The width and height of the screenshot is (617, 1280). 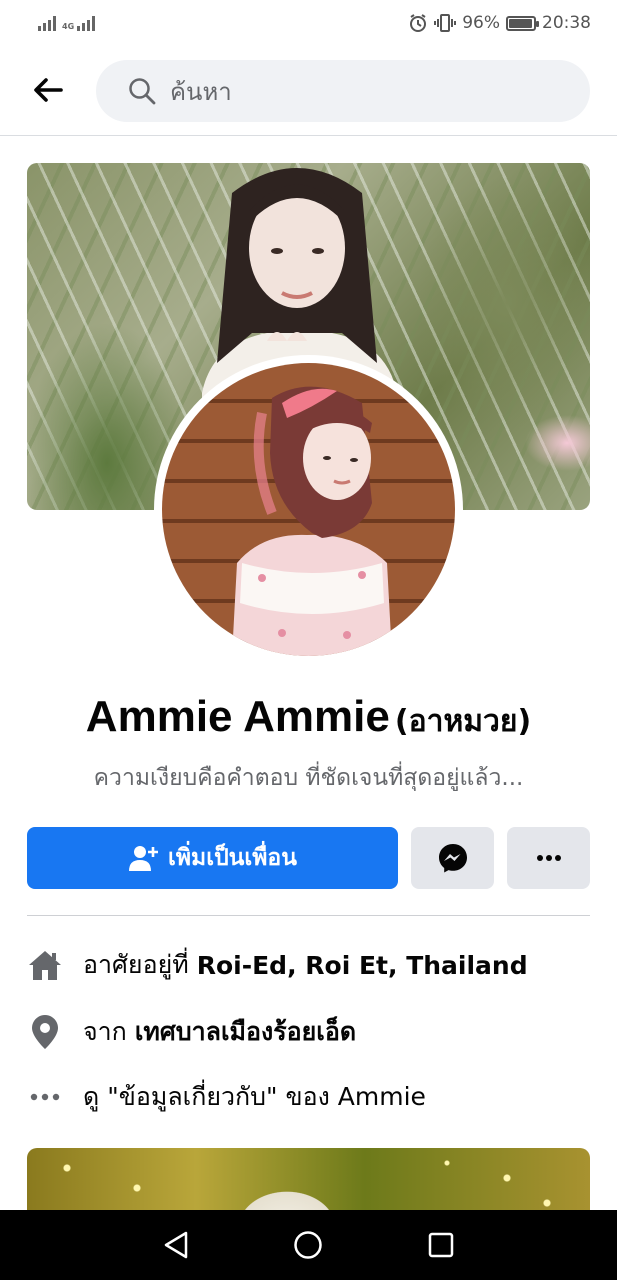 I want to click on avatar, so click(x=308, y=509).